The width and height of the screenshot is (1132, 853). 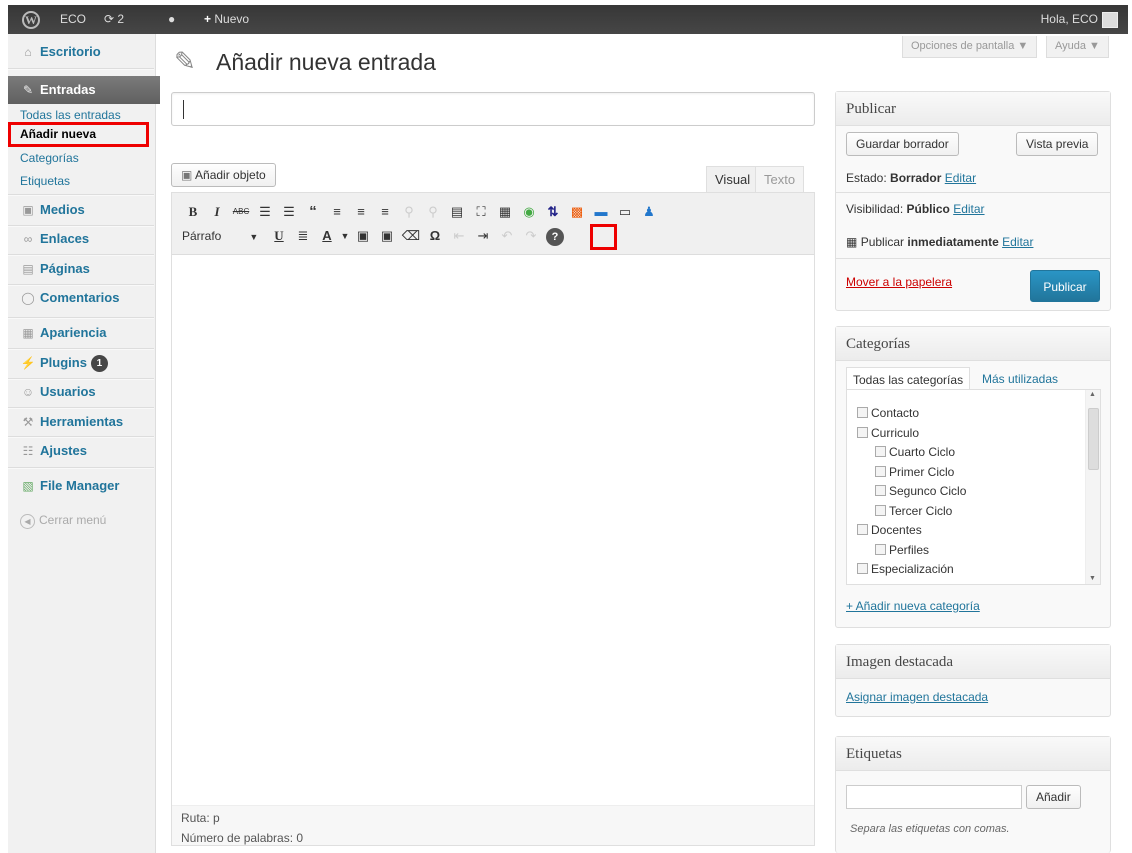 What do you see at coordinates (226, 19) in the screenshot?
I see `new-content-link: + Nuevo` at bounding box center [226, 19].